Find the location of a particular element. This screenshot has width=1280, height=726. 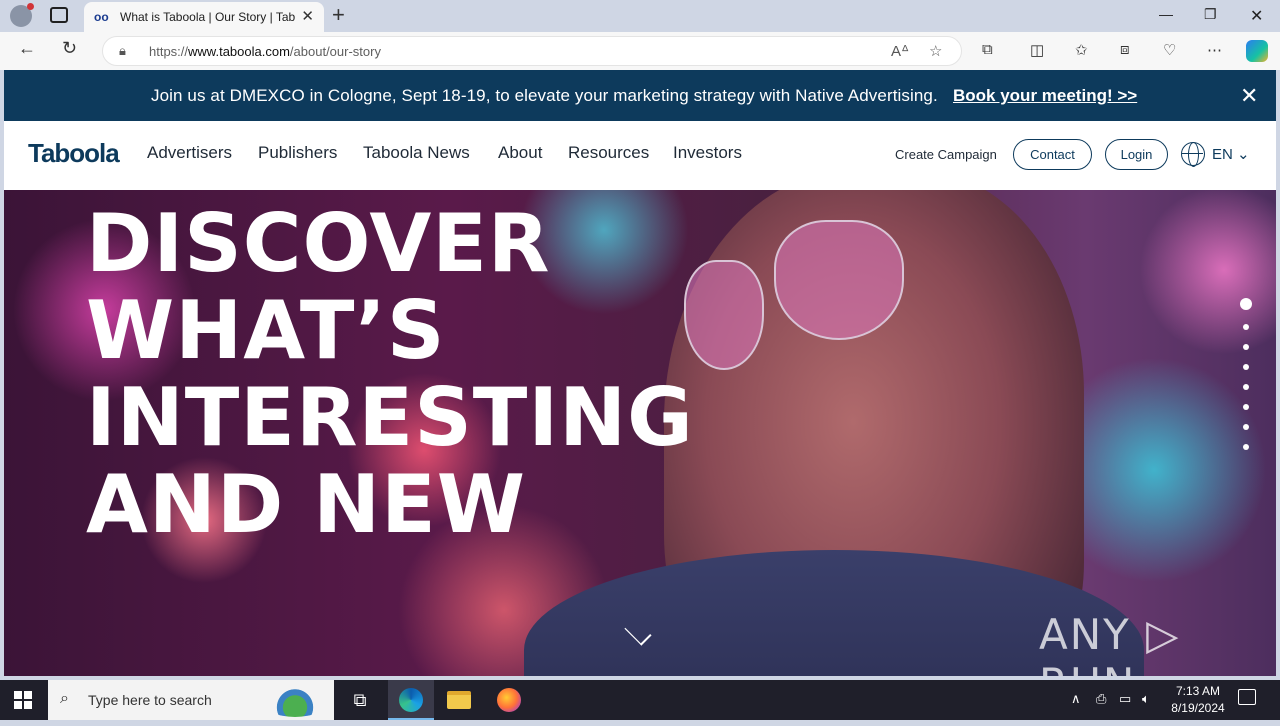

clock-time: 7:13 AM is located at coordinates (1198, 691).